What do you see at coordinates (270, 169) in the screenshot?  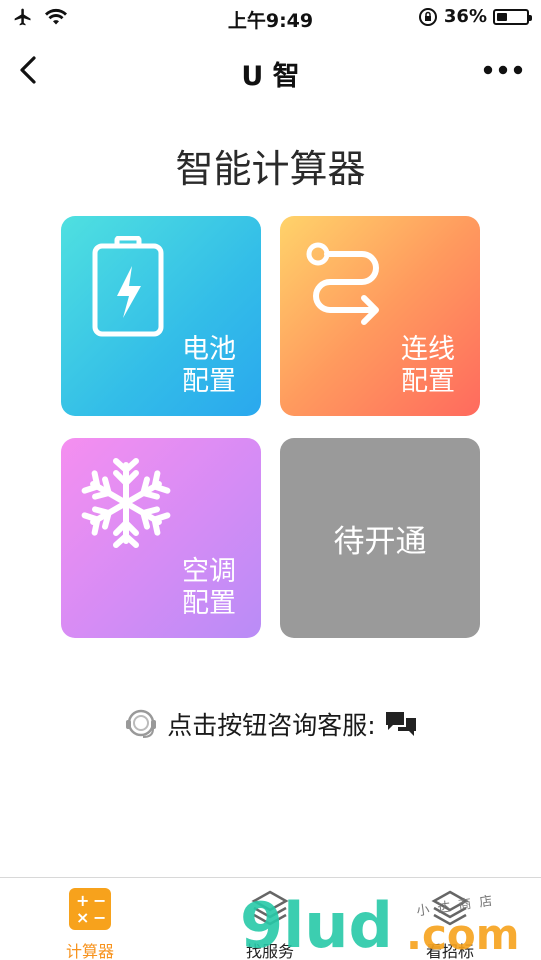 I see `page-title: 智能计算器` at bounding box center [270, 169].